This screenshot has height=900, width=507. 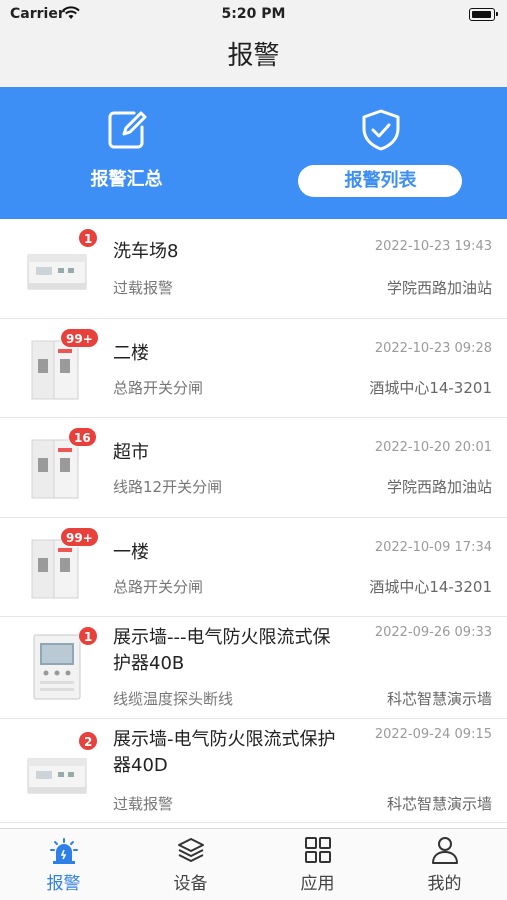 I want to click on person-icon, so click(x=444, y=850).